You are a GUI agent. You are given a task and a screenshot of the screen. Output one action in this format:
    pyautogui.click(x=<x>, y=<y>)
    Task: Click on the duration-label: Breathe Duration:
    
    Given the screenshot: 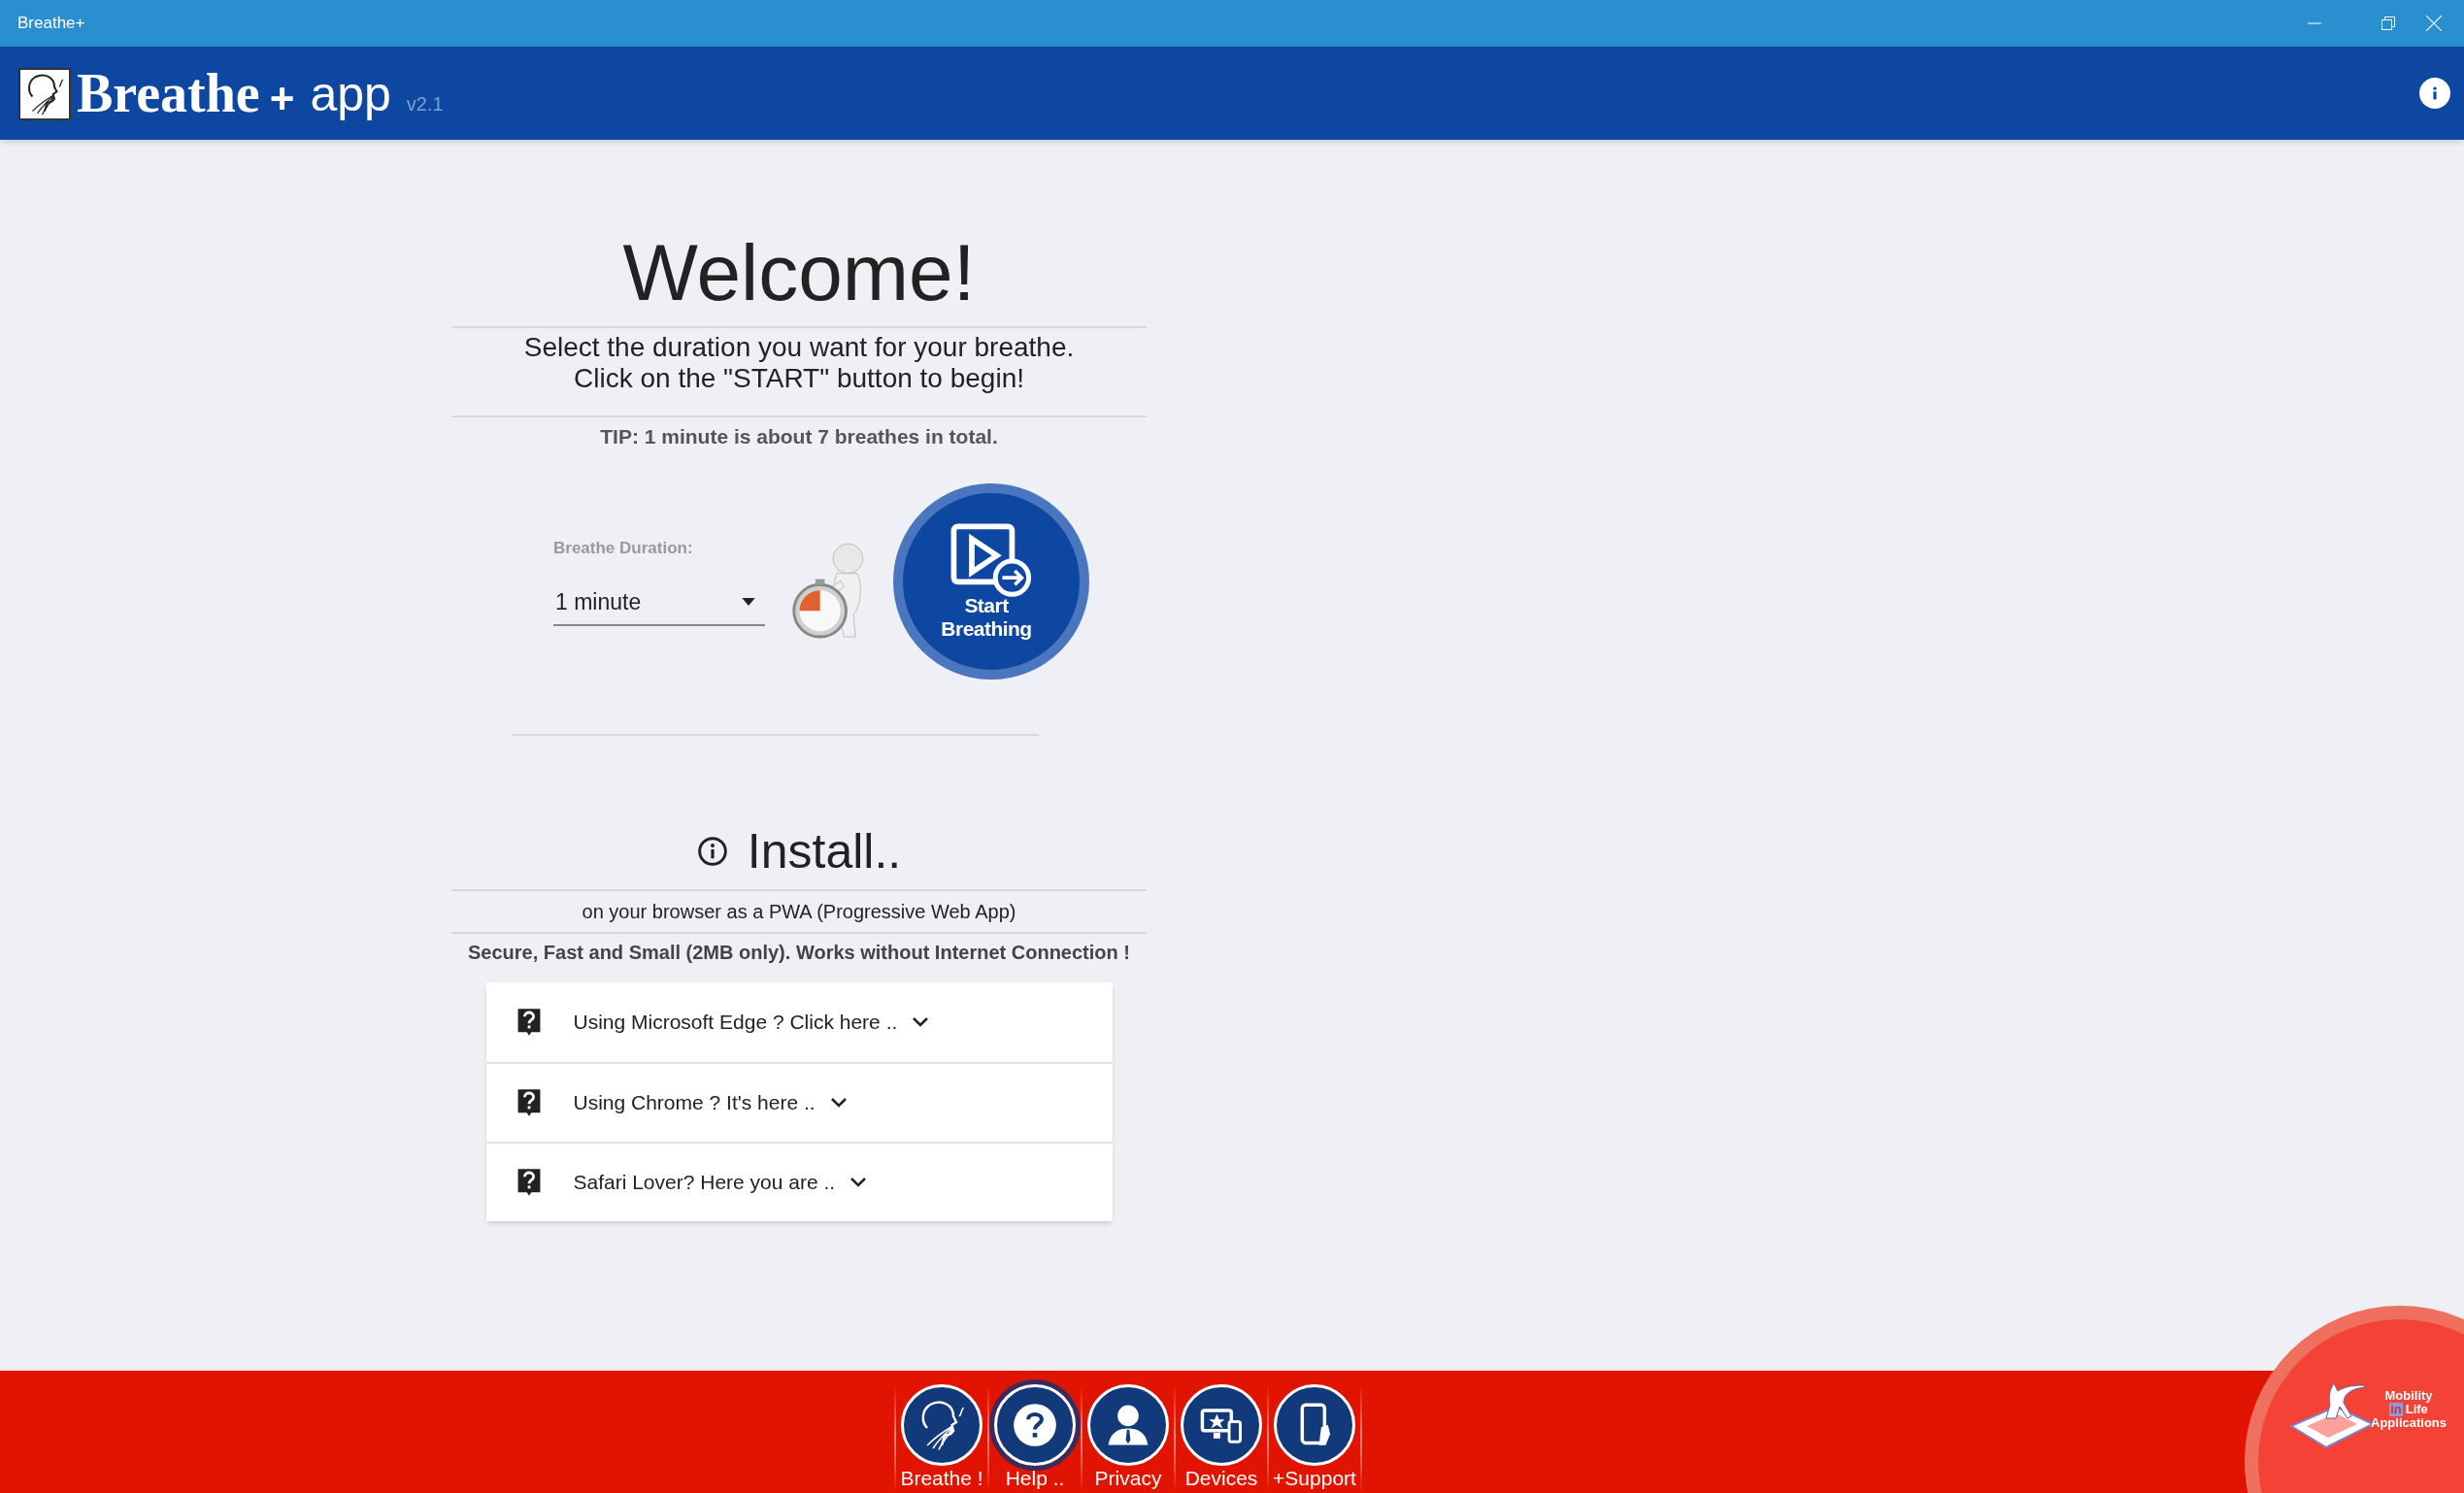 What is the action you would take?
    pyautogui.click(x=623, y=548)
    